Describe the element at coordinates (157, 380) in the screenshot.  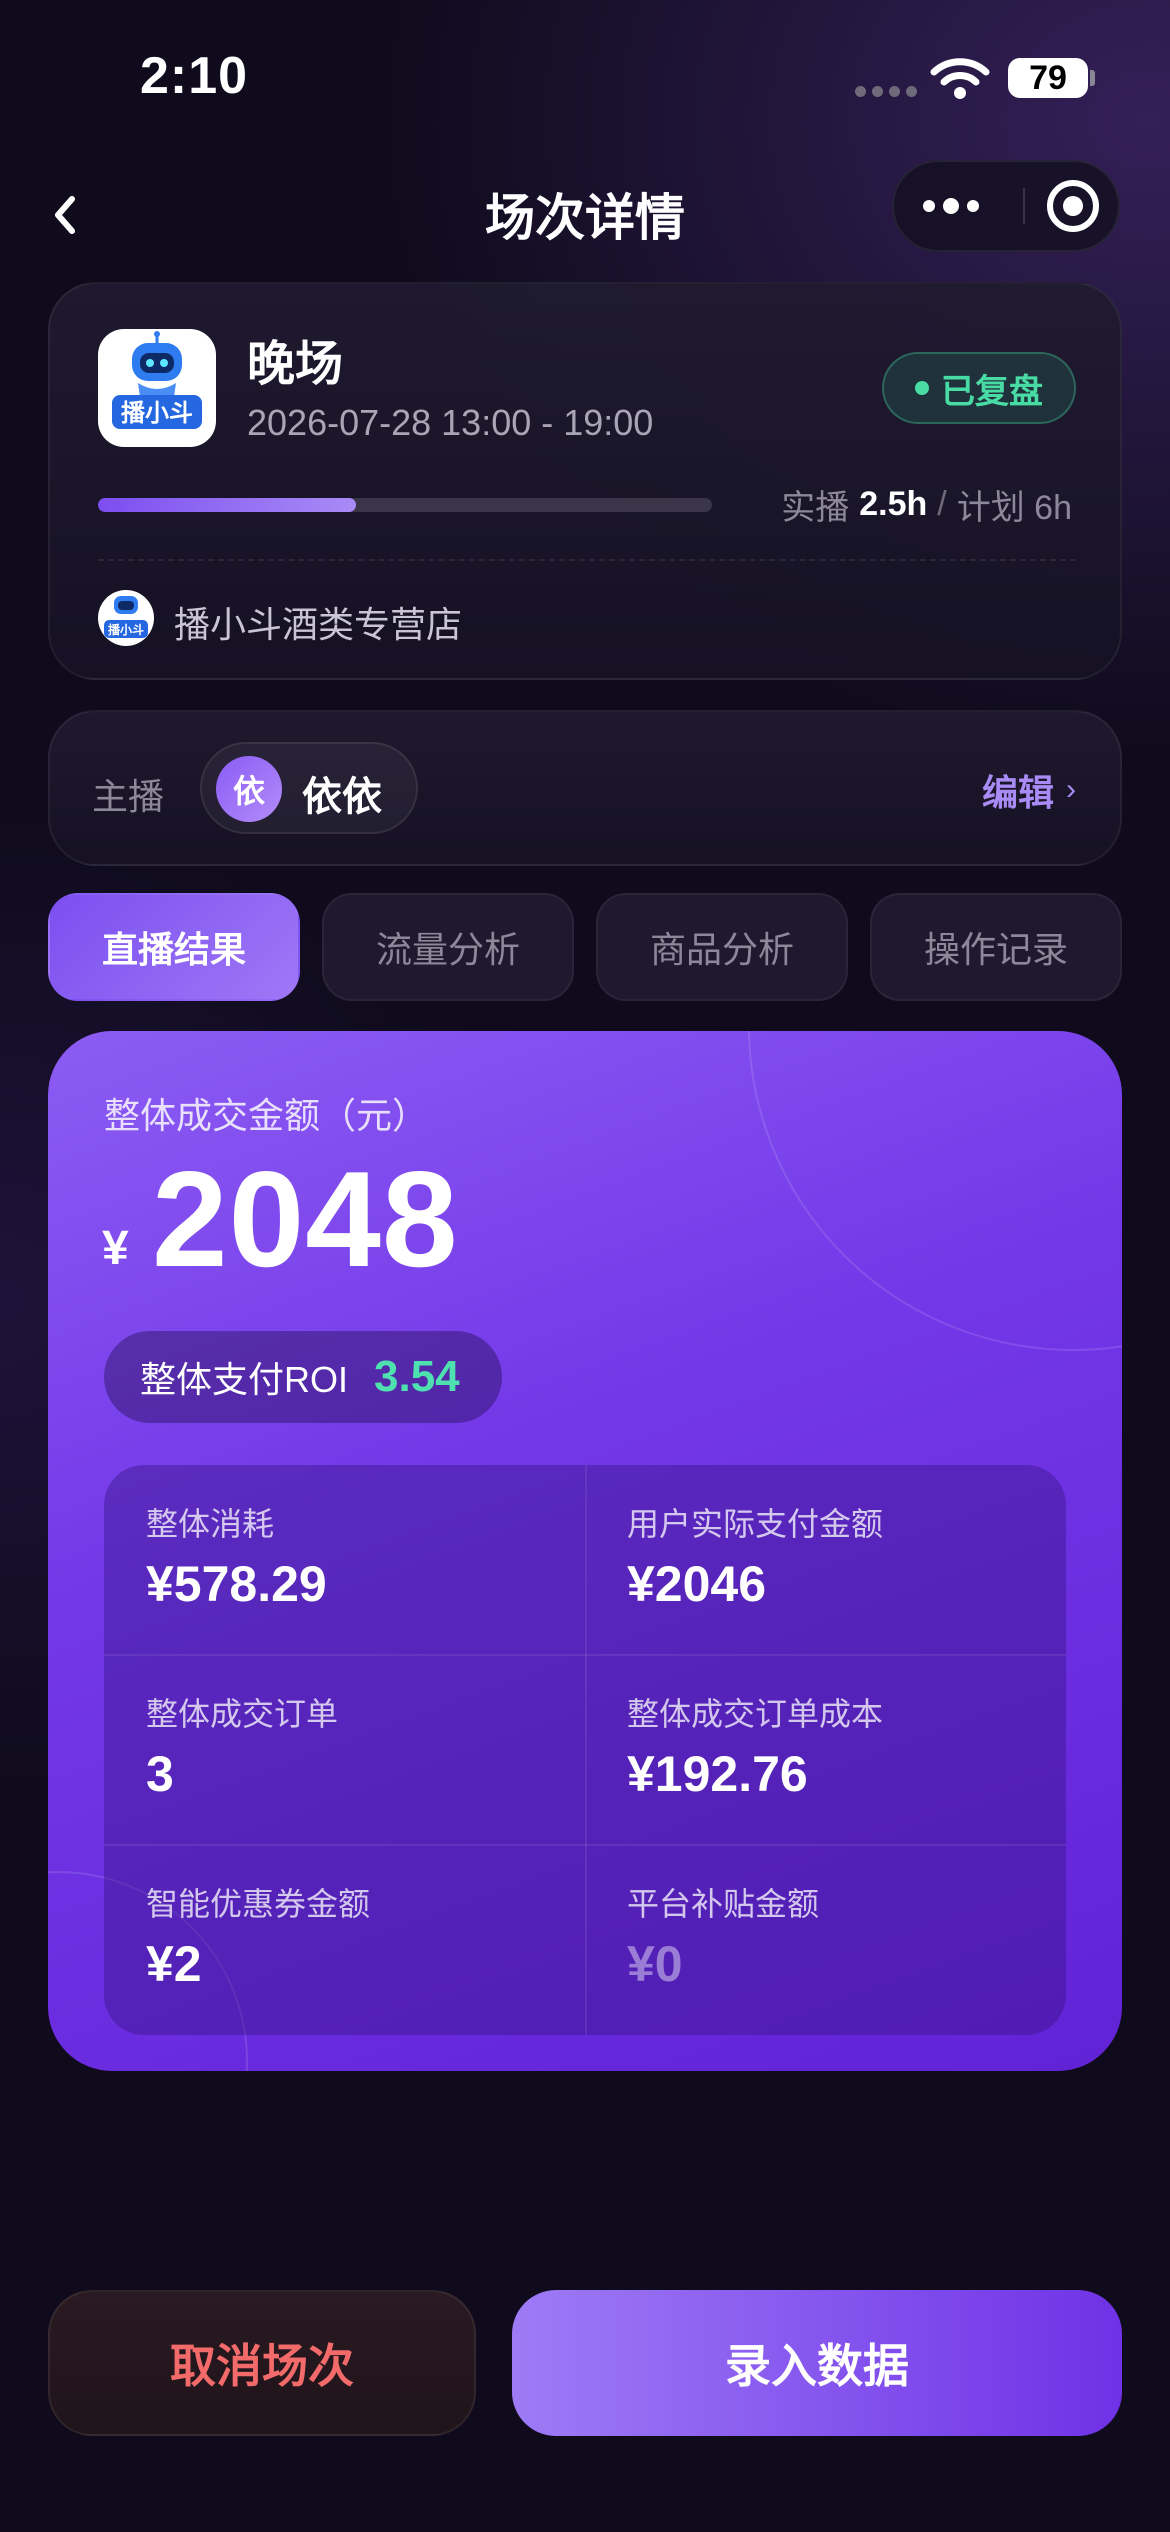
I see `robot-logo-icon: 播小斗` at that location.